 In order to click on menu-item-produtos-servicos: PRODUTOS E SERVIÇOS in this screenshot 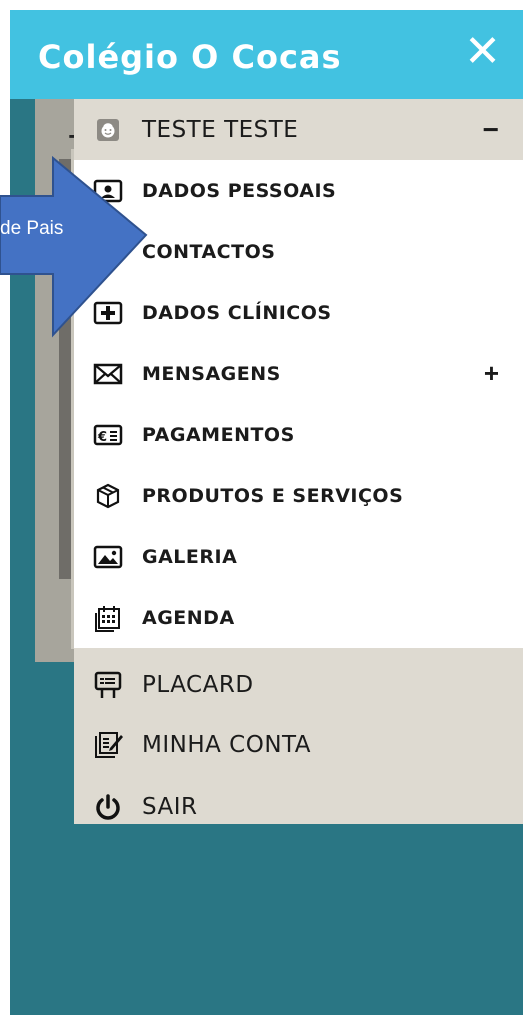, I will do `click(298, 495)`.